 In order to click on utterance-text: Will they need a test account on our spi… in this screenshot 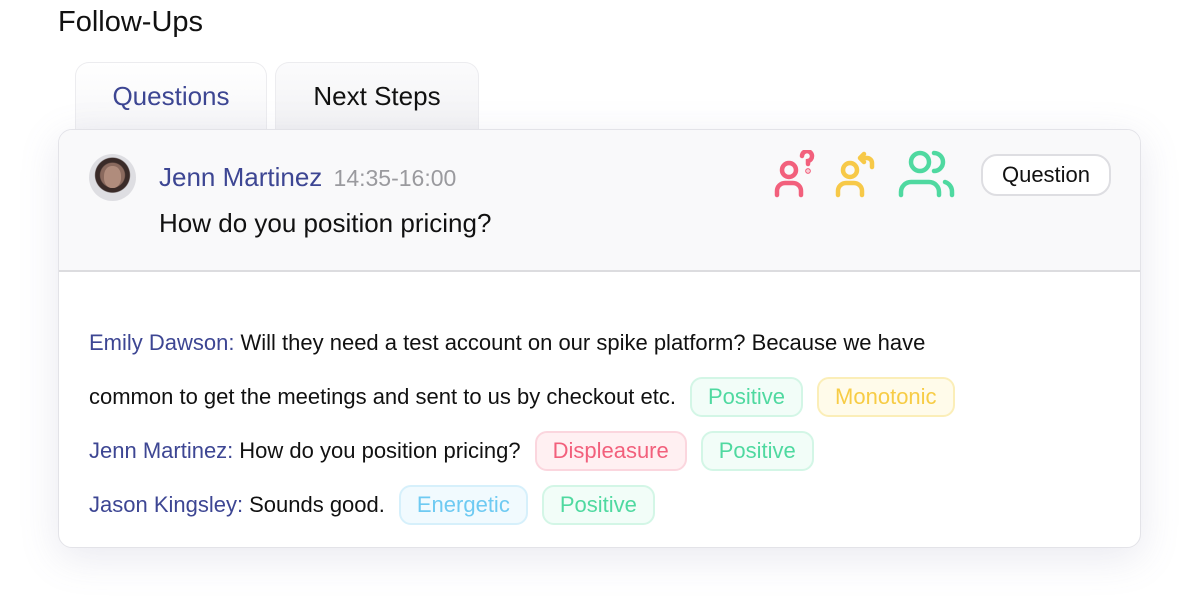, I will do `click(583, 342)`.